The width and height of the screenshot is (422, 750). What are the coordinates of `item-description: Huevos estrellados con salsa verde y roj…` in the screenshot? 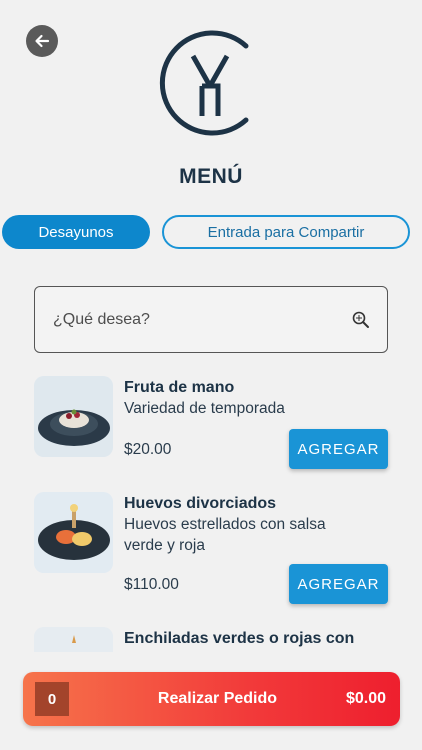 It's located at (225, 535).